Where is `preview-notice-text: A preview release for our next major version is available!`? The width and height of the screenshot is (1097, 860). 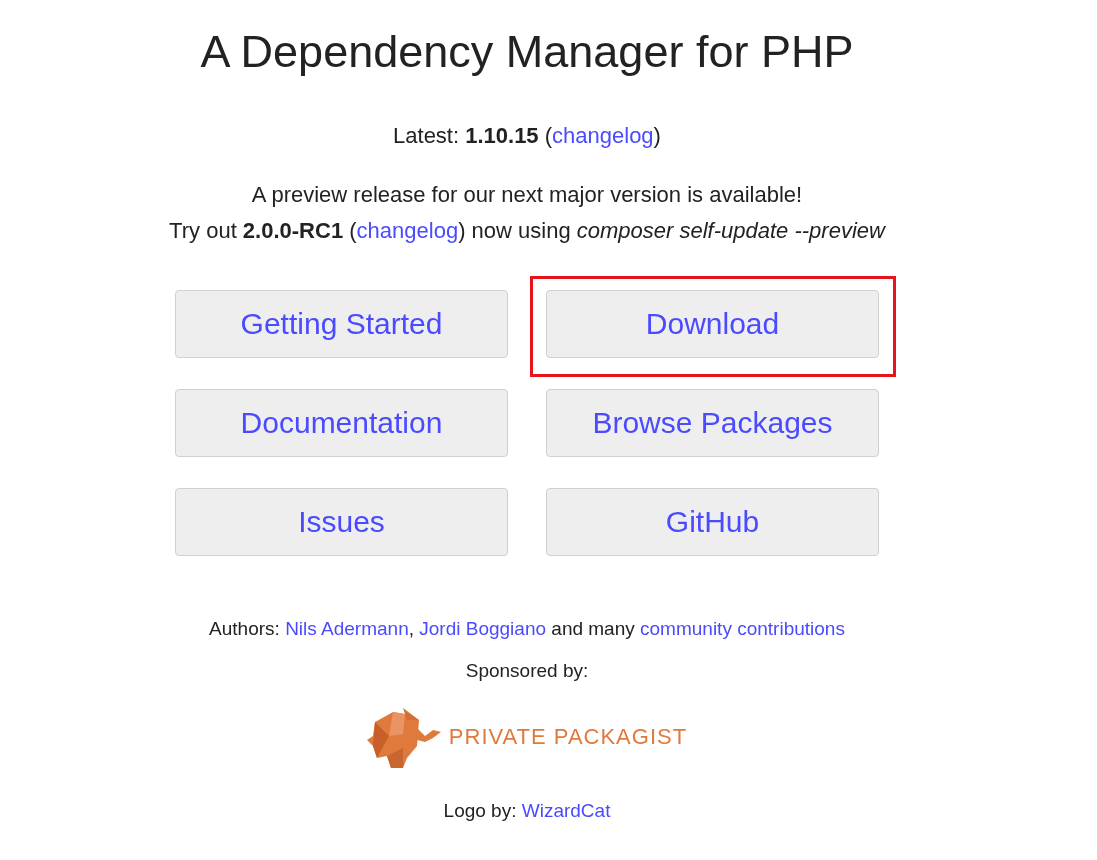 preview-notice-text: A preview release for our next major version is available! is located at coordinates (527, 195).